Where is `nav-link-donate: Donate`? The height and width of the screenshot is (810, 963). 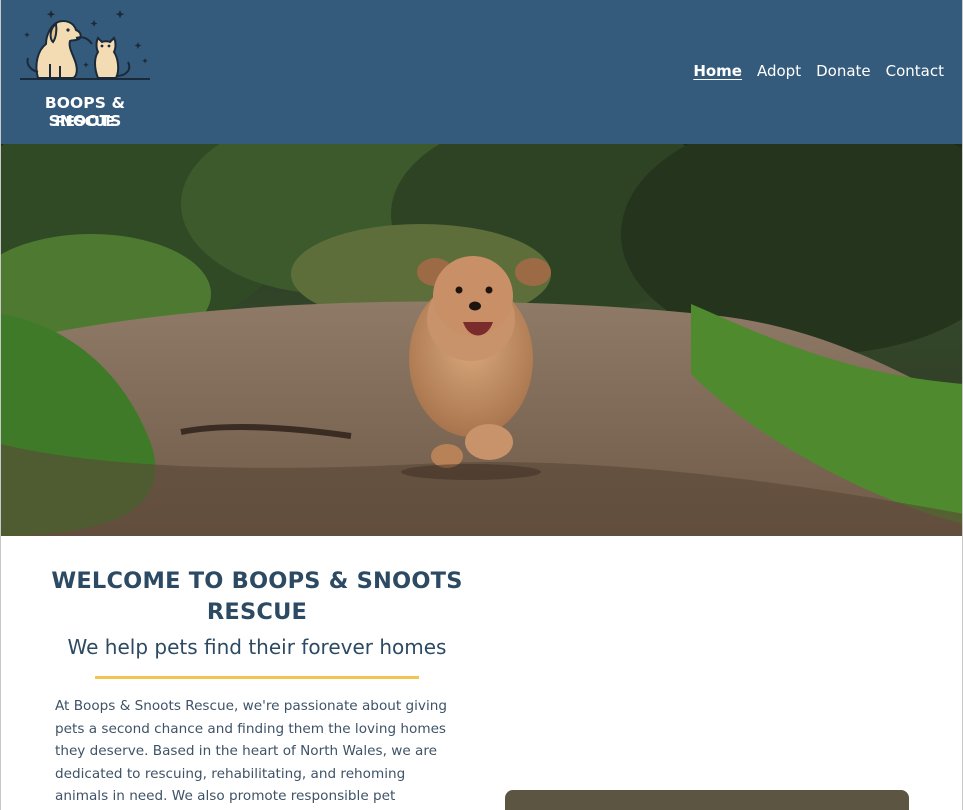 nav-link-donate: Donate is located at coordinates (843, 71).